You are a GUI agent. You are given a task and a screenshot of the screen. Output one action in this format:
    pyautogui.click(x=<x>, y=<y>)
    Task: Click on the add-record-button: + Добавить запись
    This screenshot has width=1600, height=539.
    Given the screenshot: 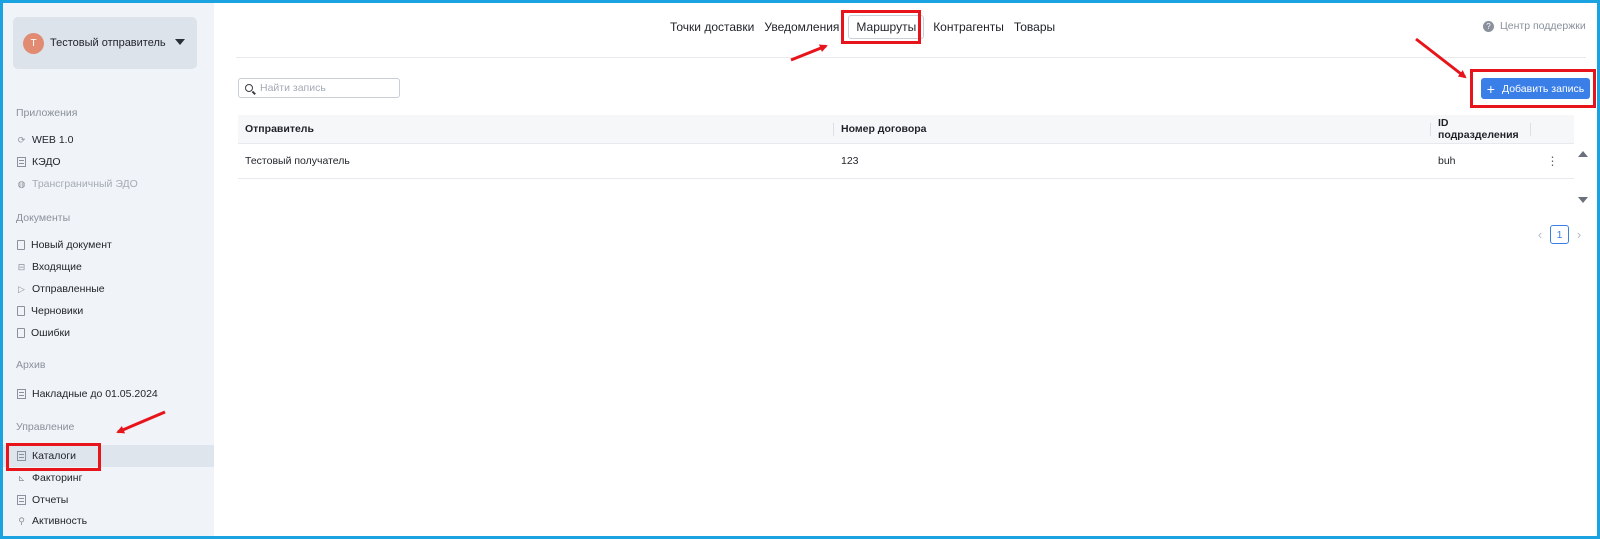 What is the action you would take?
    pyautogui.click(x=1535, y=88)
    